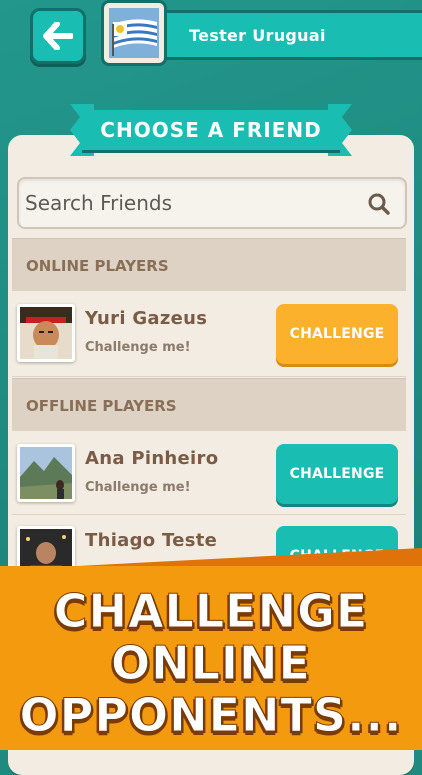 This screenshot has width=422, height=775. I want to click on section-label: ONLINE PLAYERS, so click(97, 266).